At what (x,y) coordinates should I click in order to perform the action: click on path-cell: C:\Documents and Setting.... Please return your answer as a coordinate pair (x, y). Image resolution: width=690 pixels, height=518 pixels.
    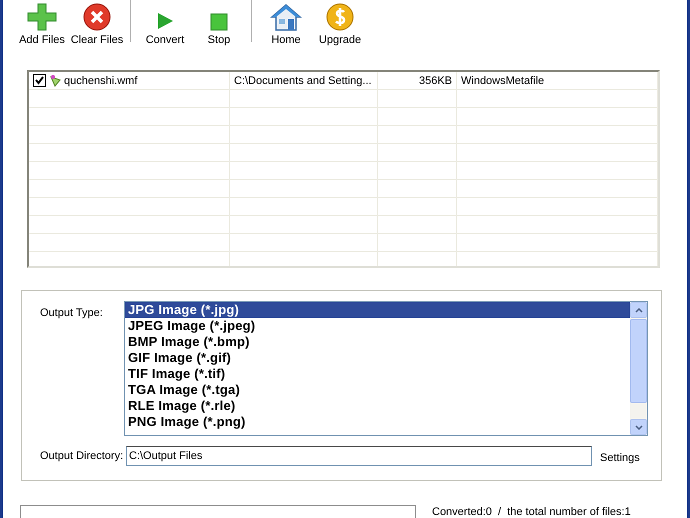
    Looking at the image, I should click on (304, 80).